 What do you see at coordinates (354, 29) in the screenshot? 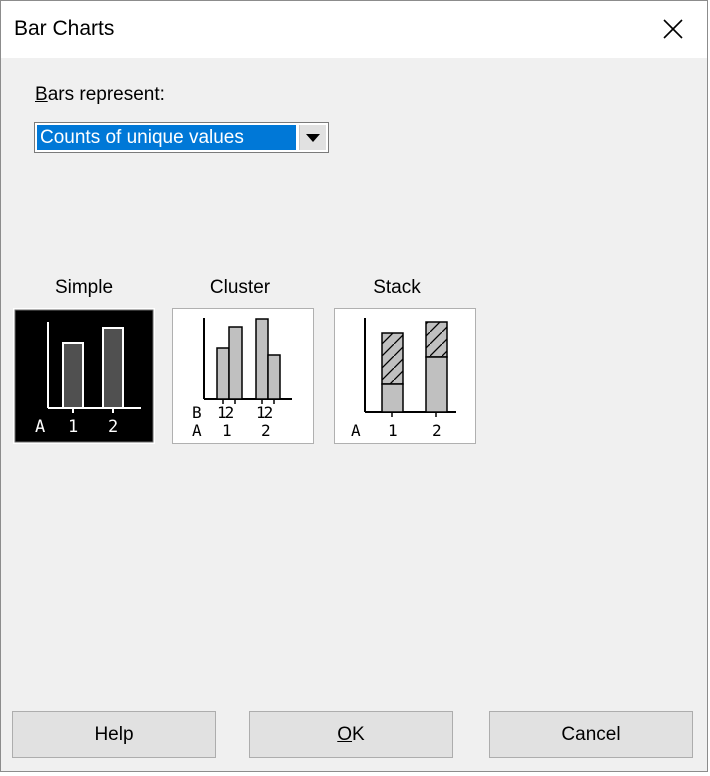
I see `title-bar: Bar Charts` at bounding box center [354, 29].